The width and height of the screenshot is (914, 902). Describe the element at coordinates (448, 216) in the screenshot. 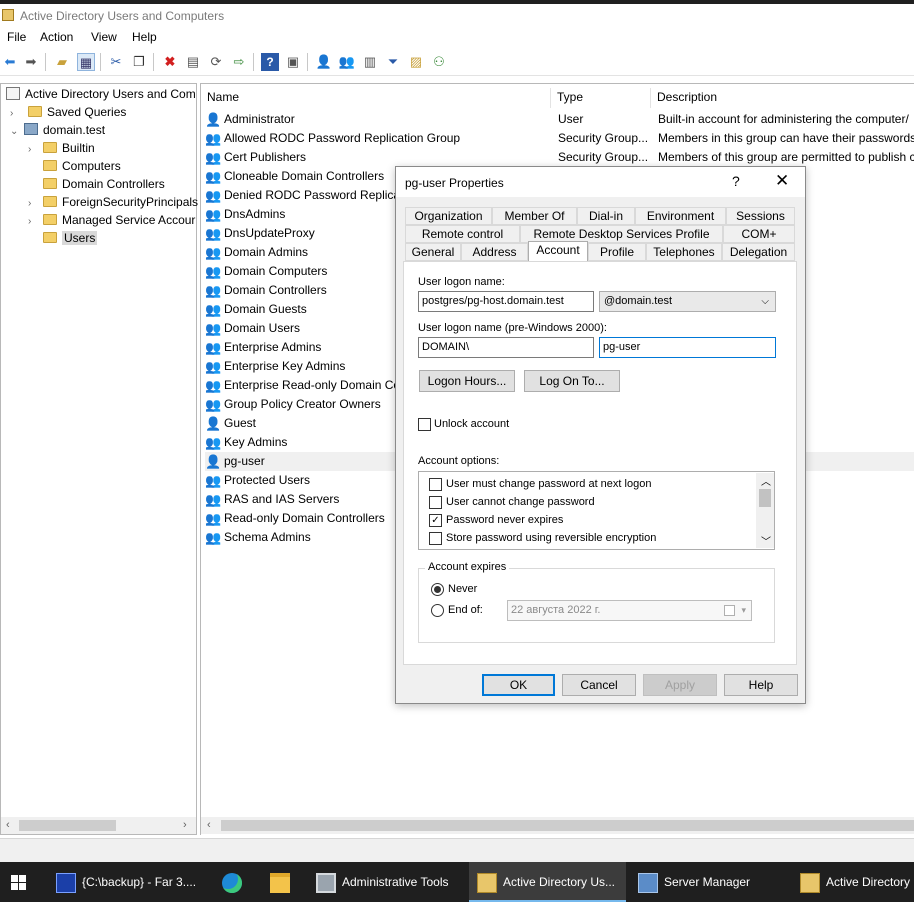

I see `tab-organization: Organization` at that location.